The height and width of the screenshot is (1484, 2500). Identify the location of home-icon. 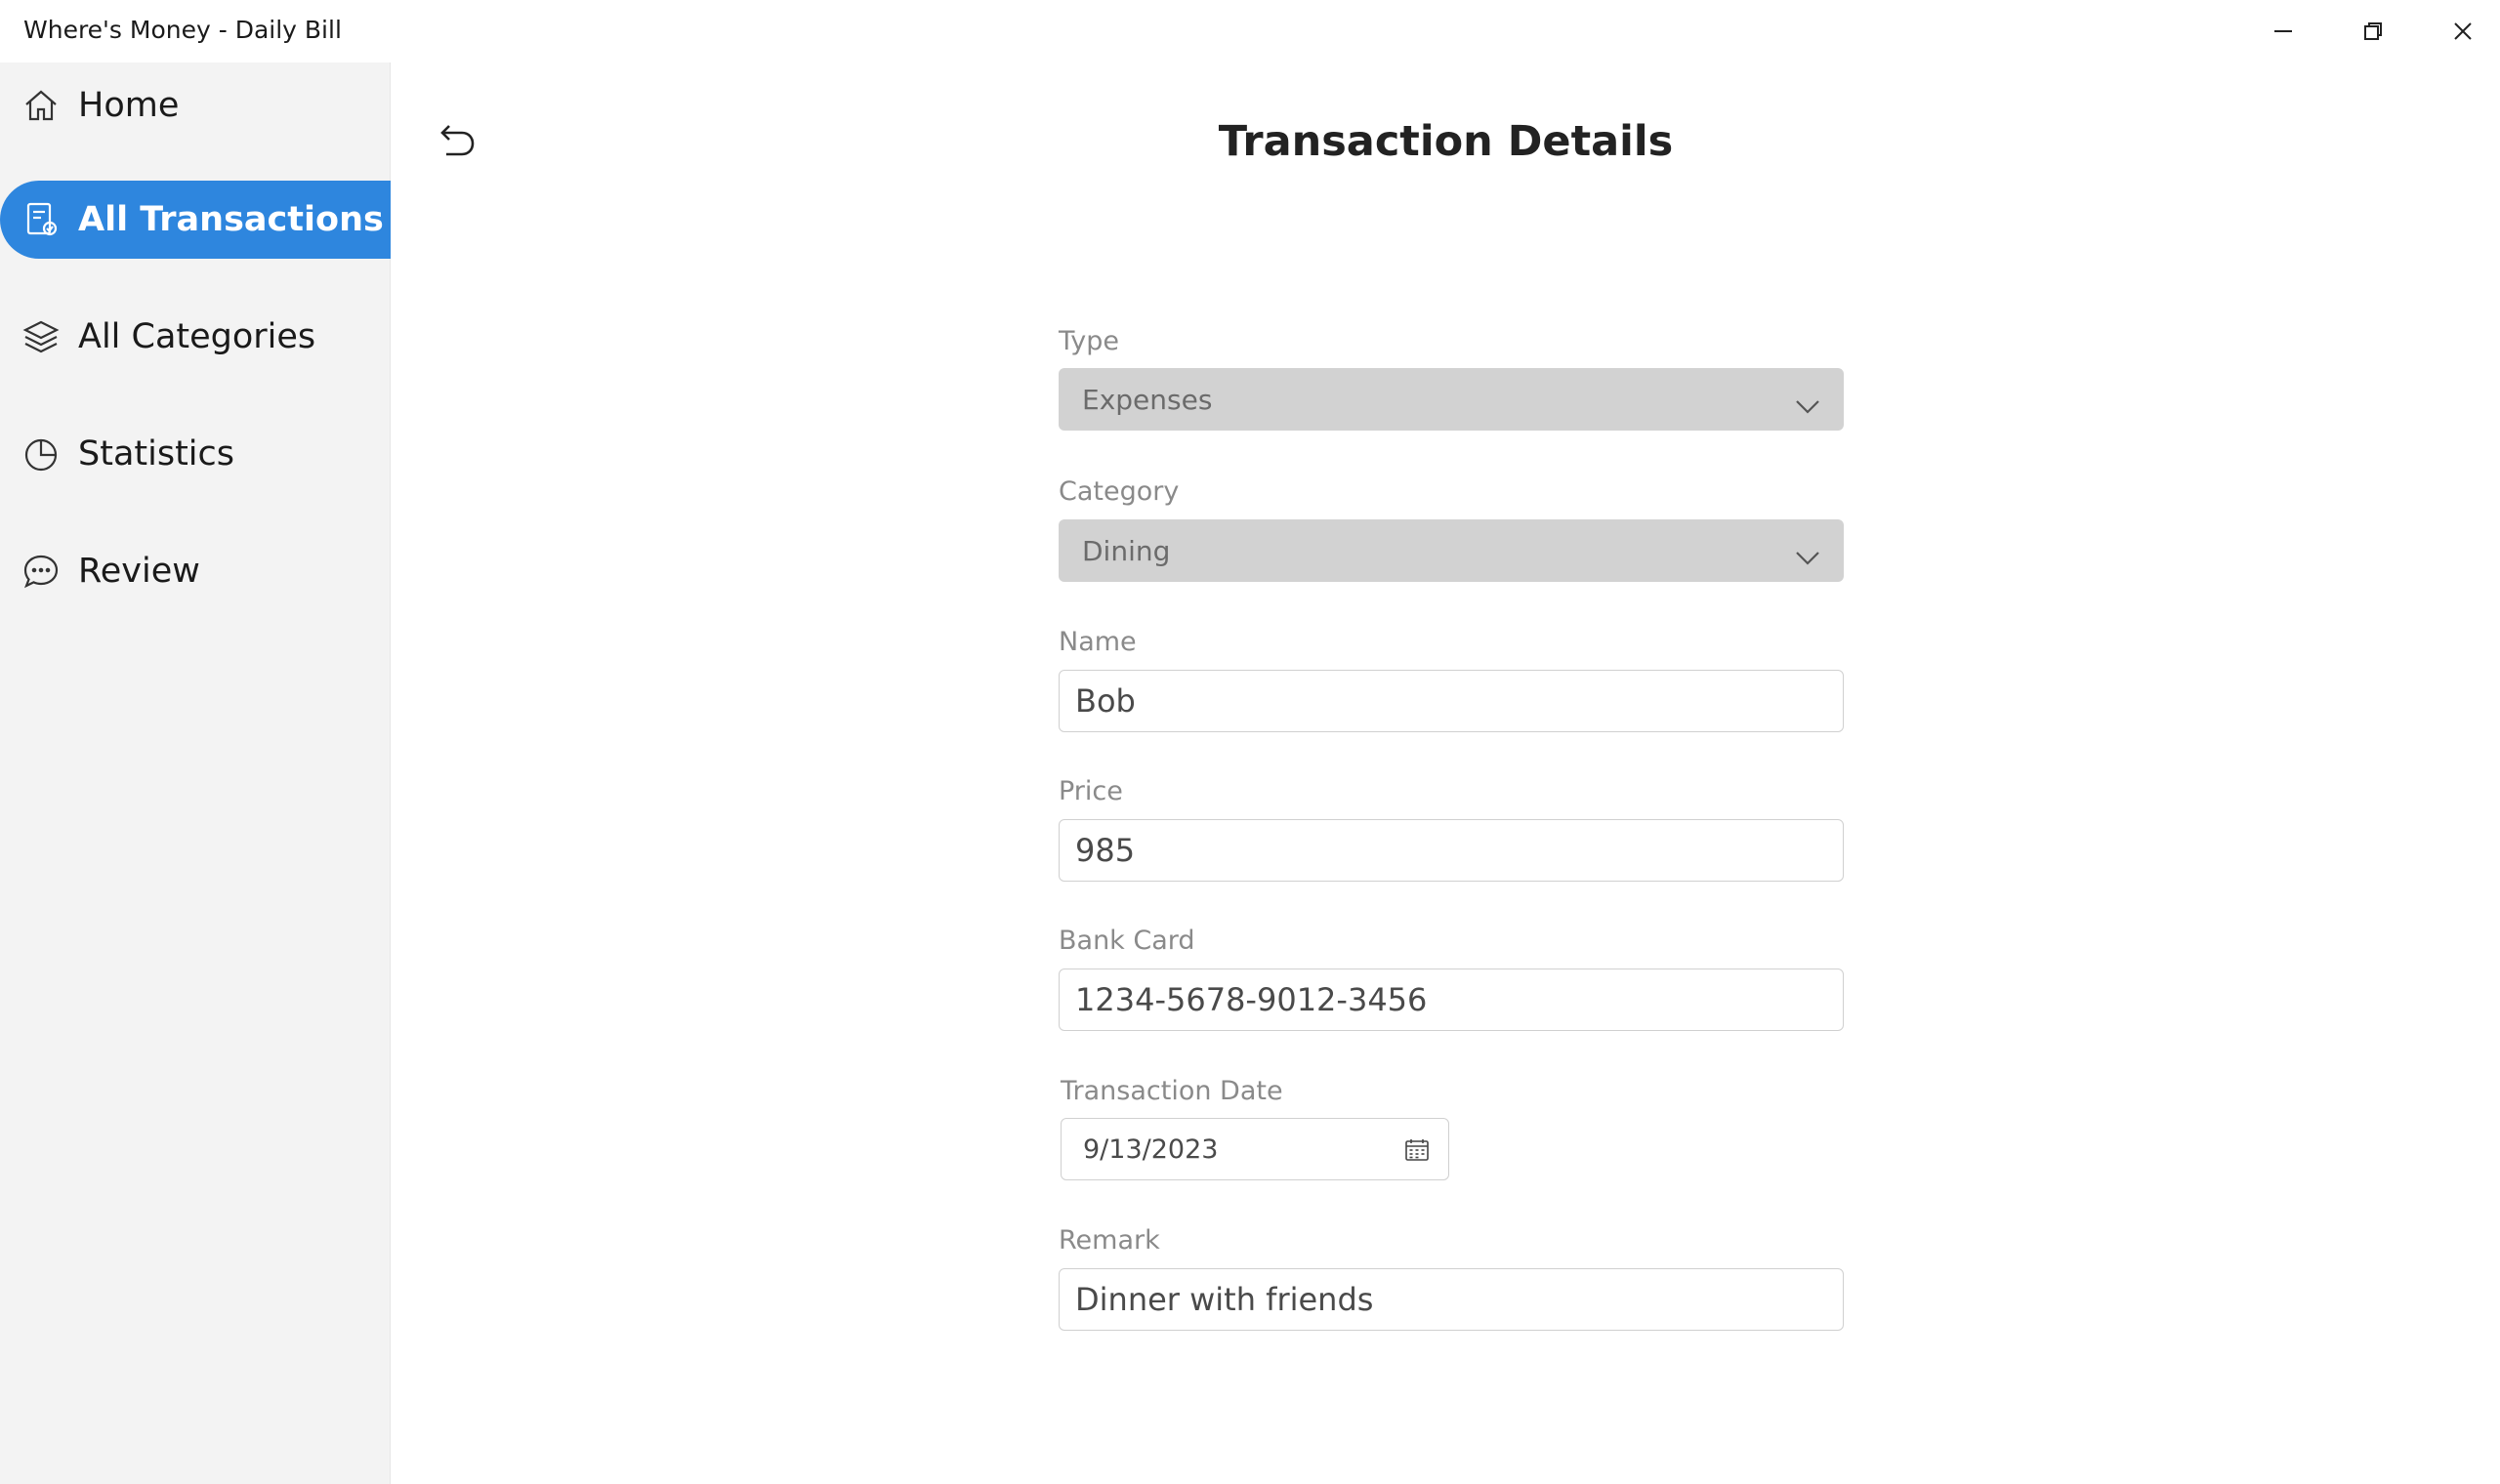
(41, 106).